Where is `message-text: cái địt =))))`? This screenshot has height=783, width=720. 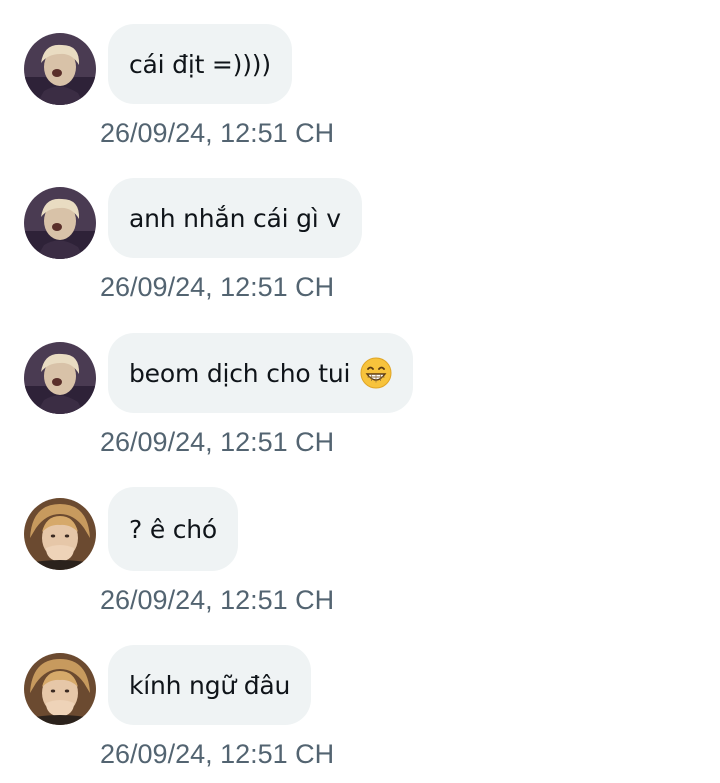 message-text: cái địt =)))) is located at coordinates (200, 64).